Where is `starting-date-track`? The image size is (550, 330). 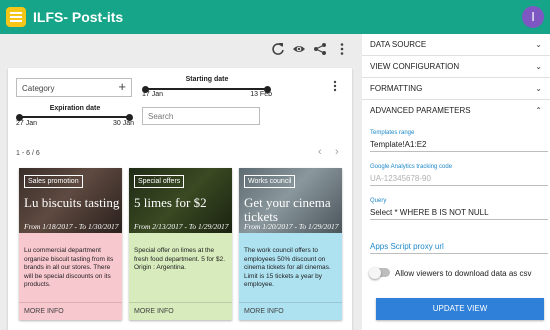 starting-date-track is located at coordinates (206, 89).